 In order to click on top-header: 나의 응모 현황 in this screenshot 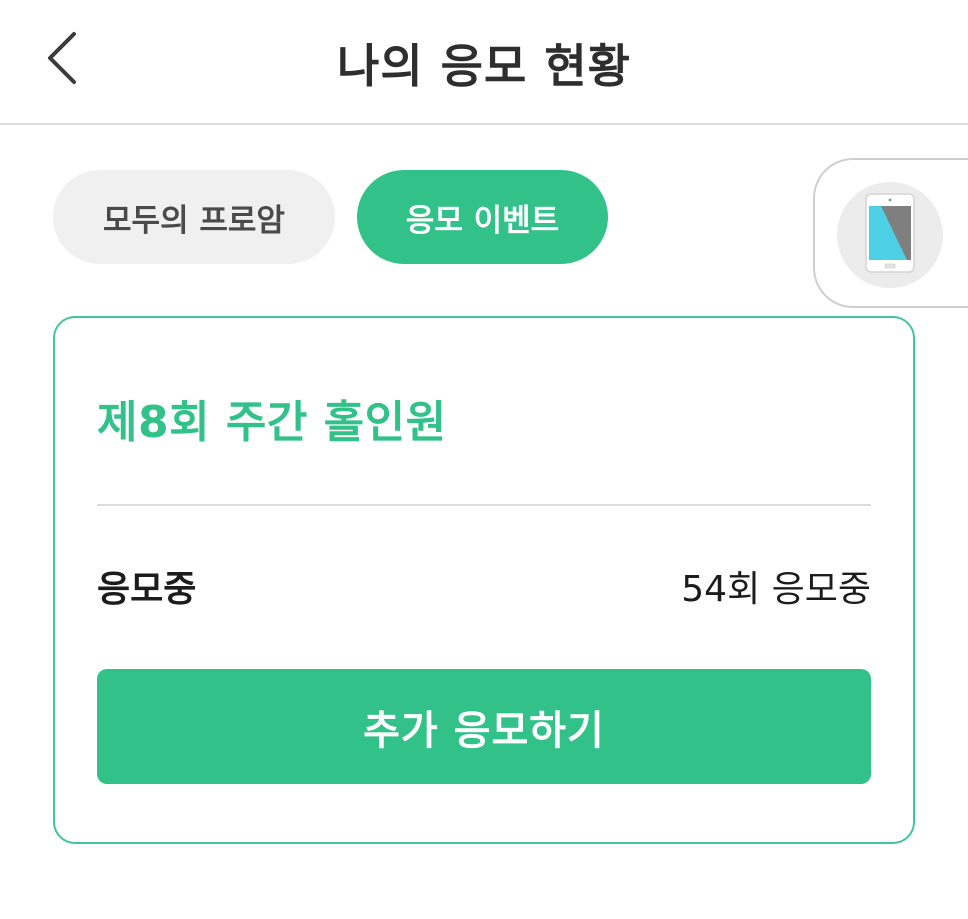, I will do `click(484, 62)`.